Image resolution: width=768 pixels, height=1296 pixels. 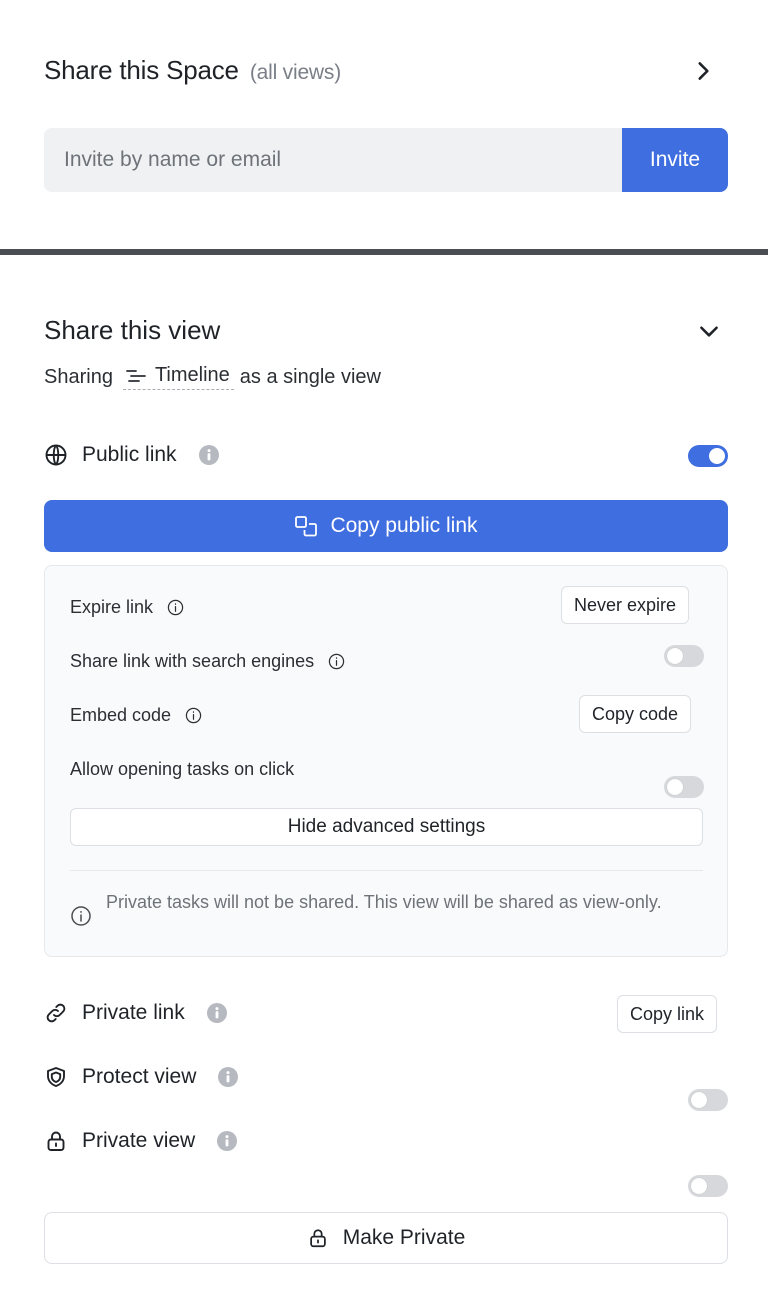 What do you see at coordinates (625, 605) in the screenshot?
I see `never-expire-button: Never expire` at bounding box center [625, 605].